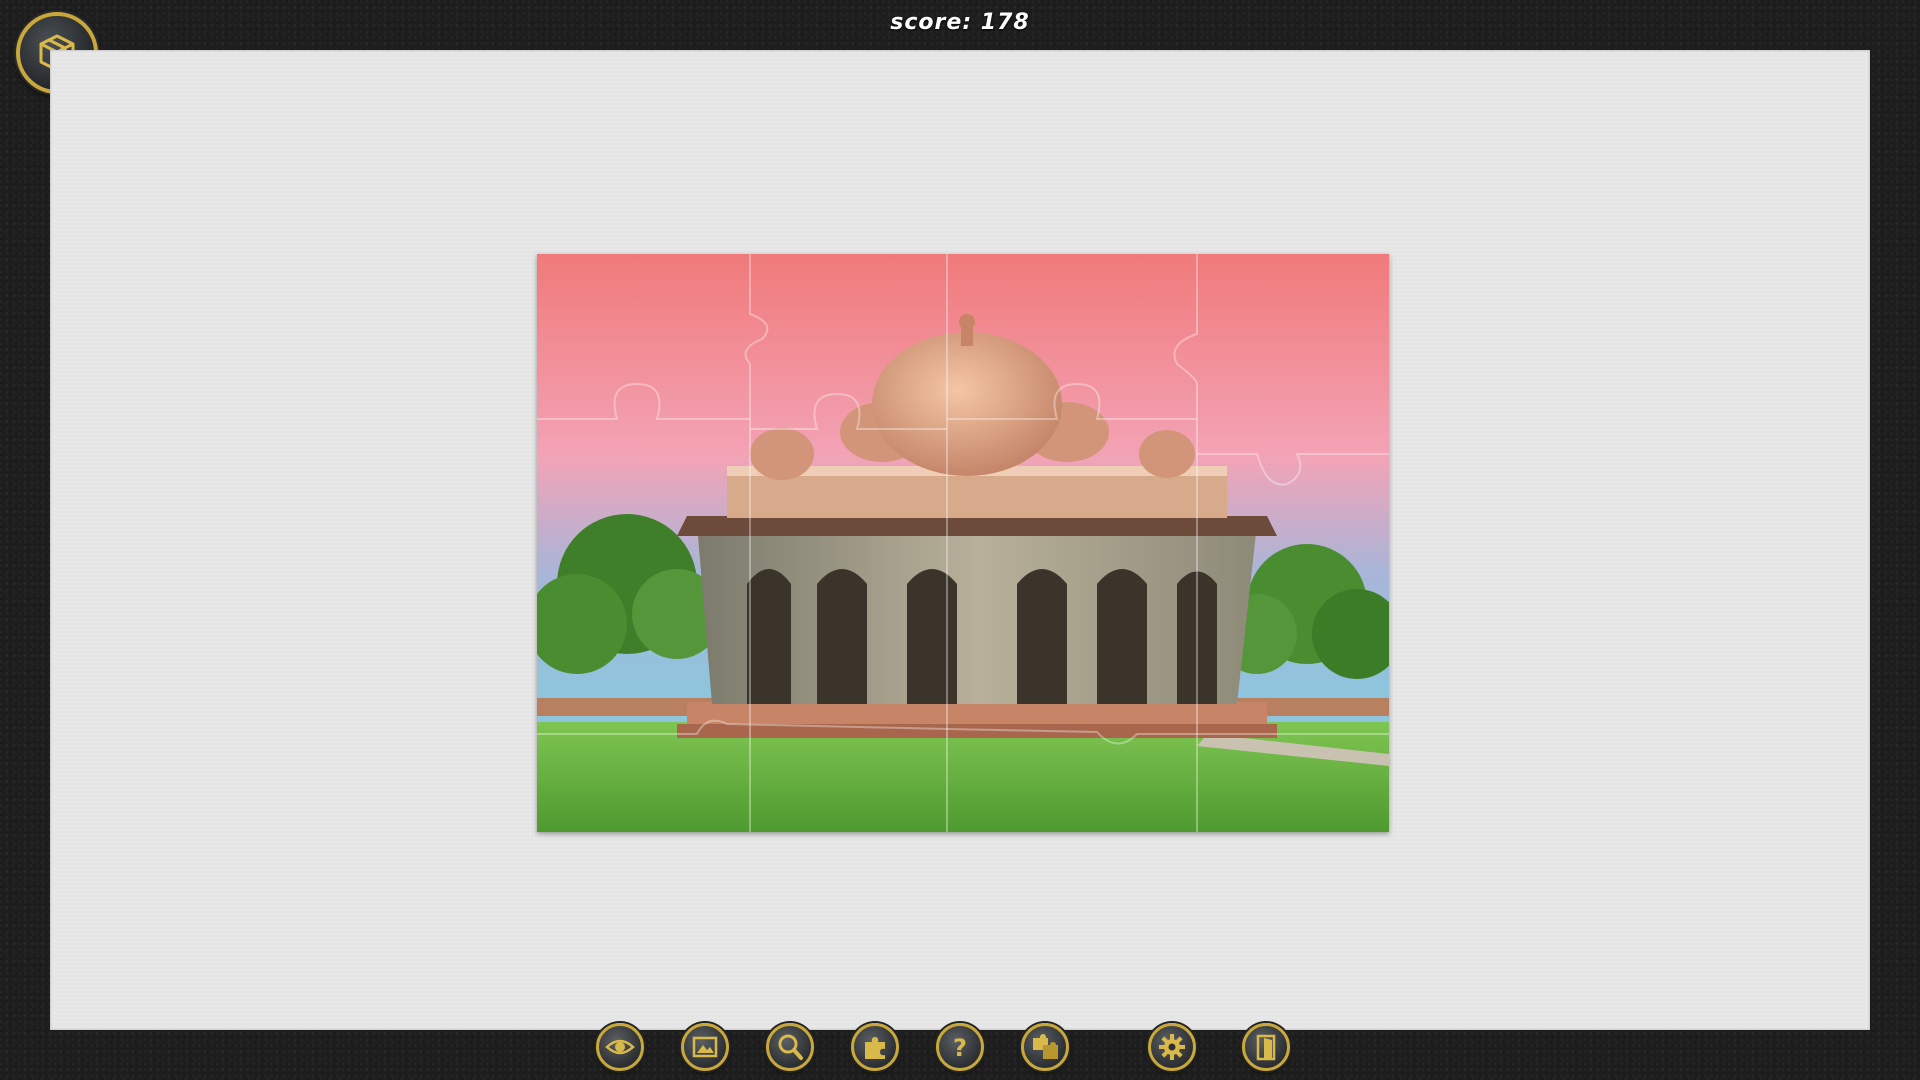 This screenshot has height=1080, width=1920. I want to click on gear-icon, so click(1172, 1047).